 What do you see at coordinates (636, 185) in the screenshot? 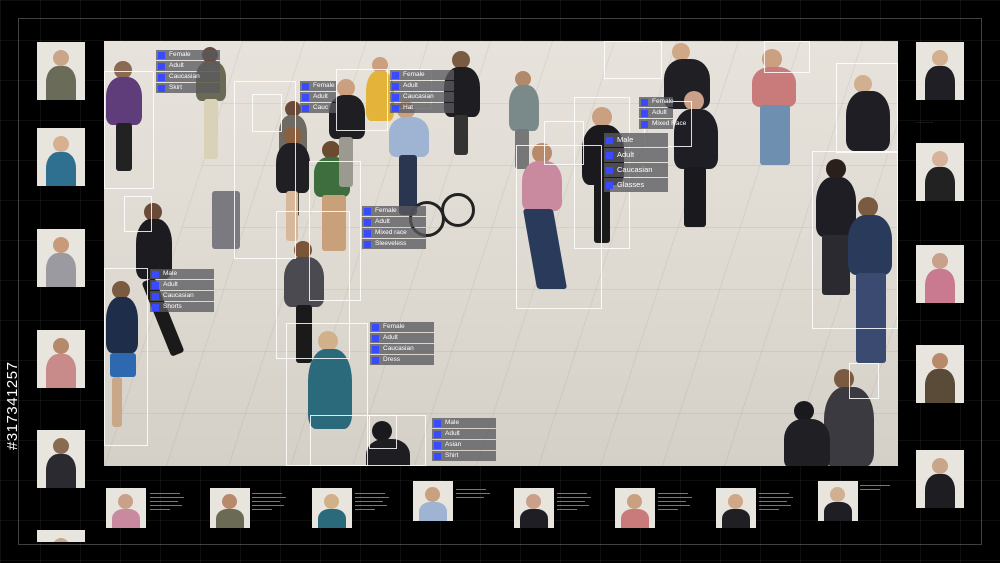
I see `tag: Glasses` at bounding box center [636, 185].